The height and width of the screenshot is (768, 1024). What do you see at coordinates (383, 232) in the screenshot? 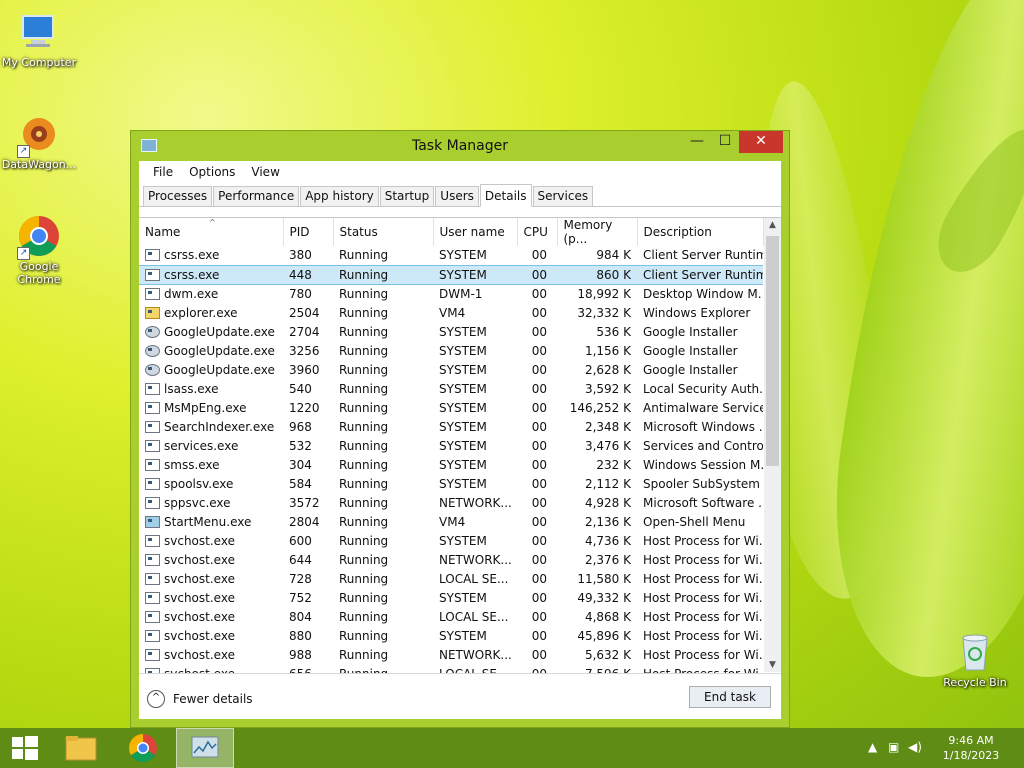
I see `column-header-status: Status` at bounding box center [383, 232].